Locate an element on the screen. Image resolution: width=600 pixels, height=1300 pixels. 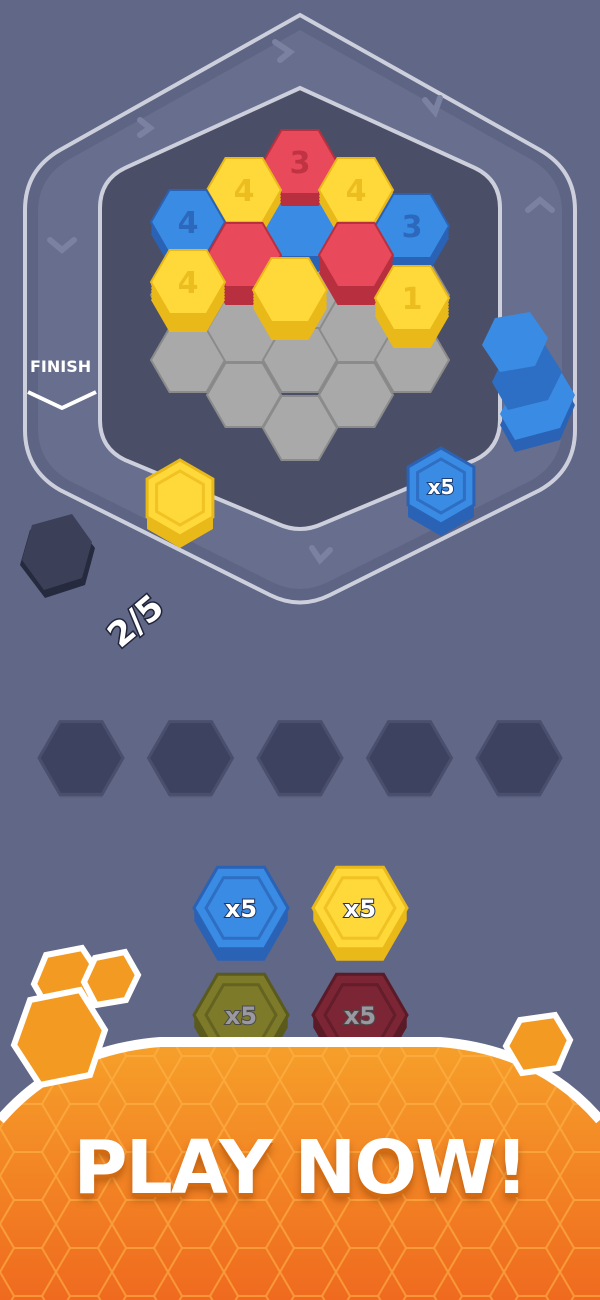
stack-count: 1 is located at coordinates (412, 299).